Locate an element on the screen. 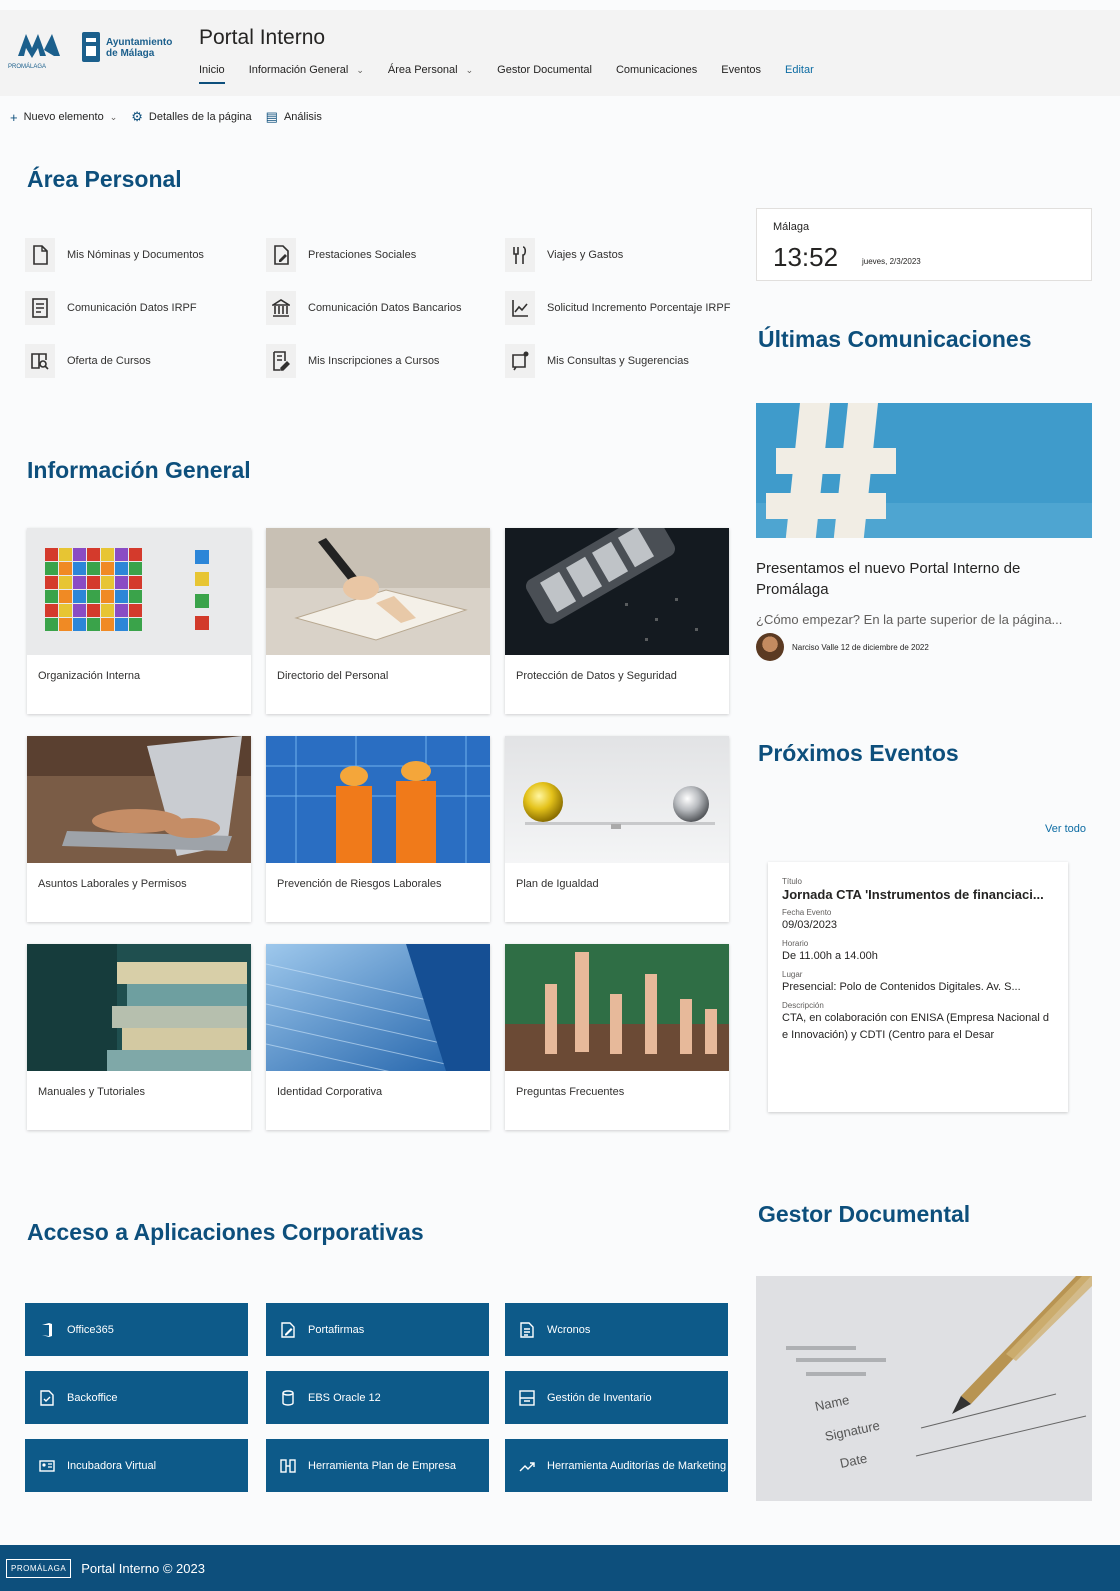 The width and height of the screenshot is (1120, 1591). card-title: Directorio del Personal is located at coordinates (333, 676).